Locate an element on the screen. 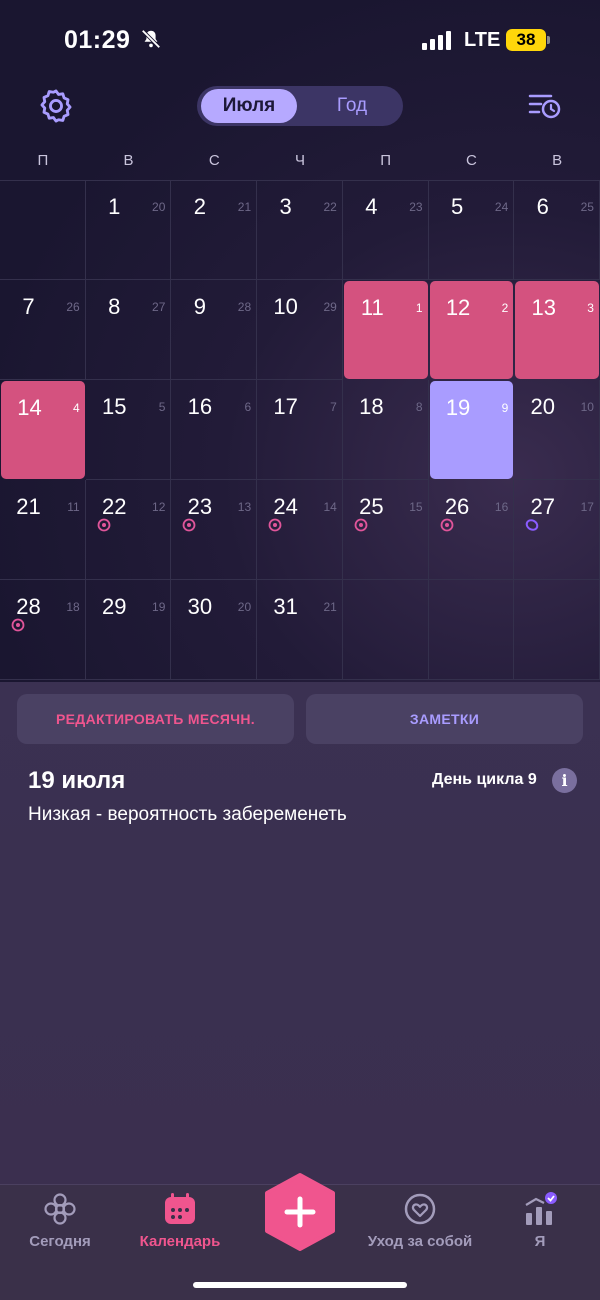 This screenshot has width=600, height=1300. day-number: 7 is located at coordinates (28, 306).